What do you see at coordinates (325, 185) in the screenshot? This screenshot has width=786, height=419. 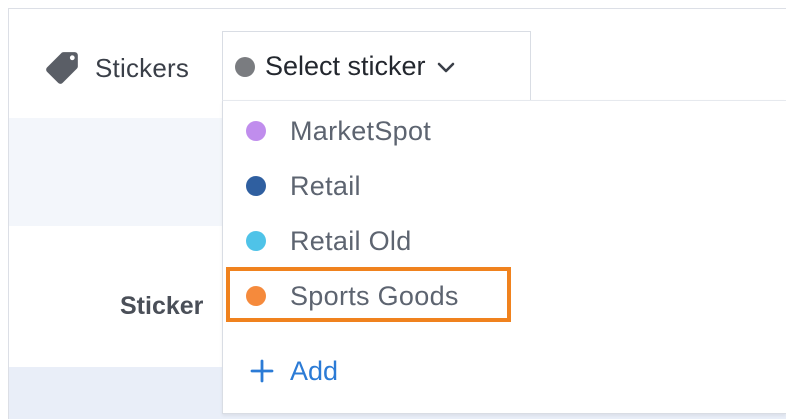 I see `sticker-option-label: Retail` at bounding box center [325, 185].